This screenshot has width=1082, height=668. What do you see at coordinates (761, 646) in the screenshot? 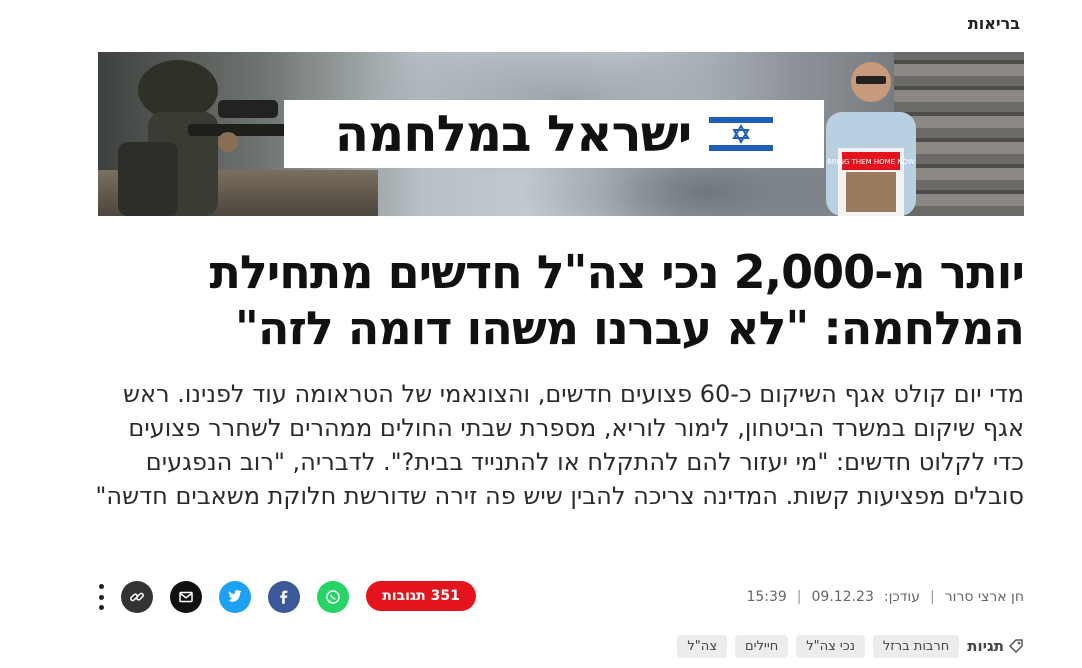
I see `tag-item: חיילים` at bounding box center [761, 646].